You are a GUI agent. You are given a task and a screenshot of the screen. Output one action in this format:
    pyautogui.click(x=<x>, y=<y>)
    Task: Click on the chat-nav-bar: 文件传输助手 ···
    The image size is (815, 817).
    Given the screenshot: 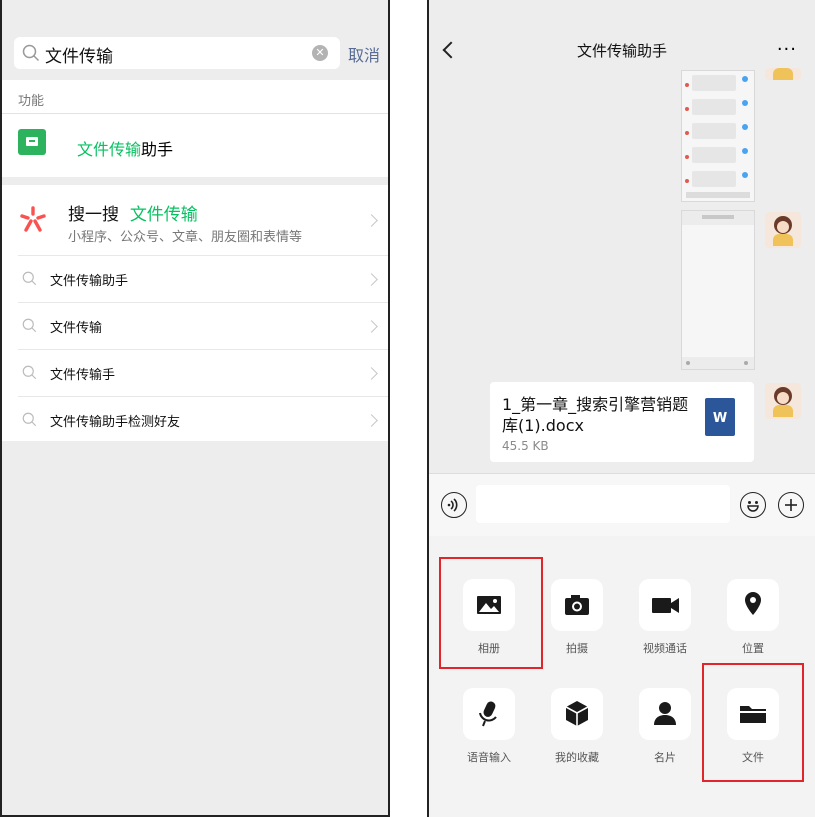 What is the action you would take?
    pyautogui.click(x=622, y=36)
    